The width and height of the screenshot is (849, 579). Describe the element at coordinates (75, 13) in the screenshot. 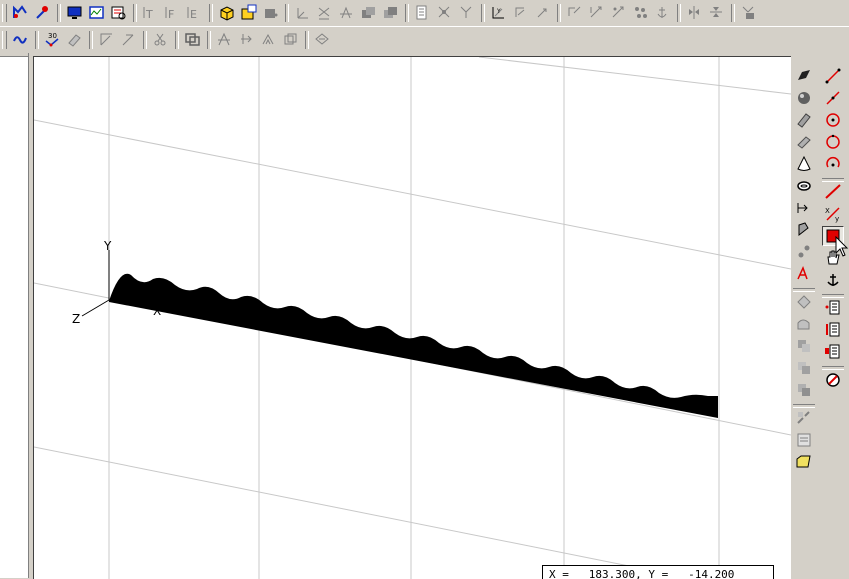

I see `monitor-button` at that location.